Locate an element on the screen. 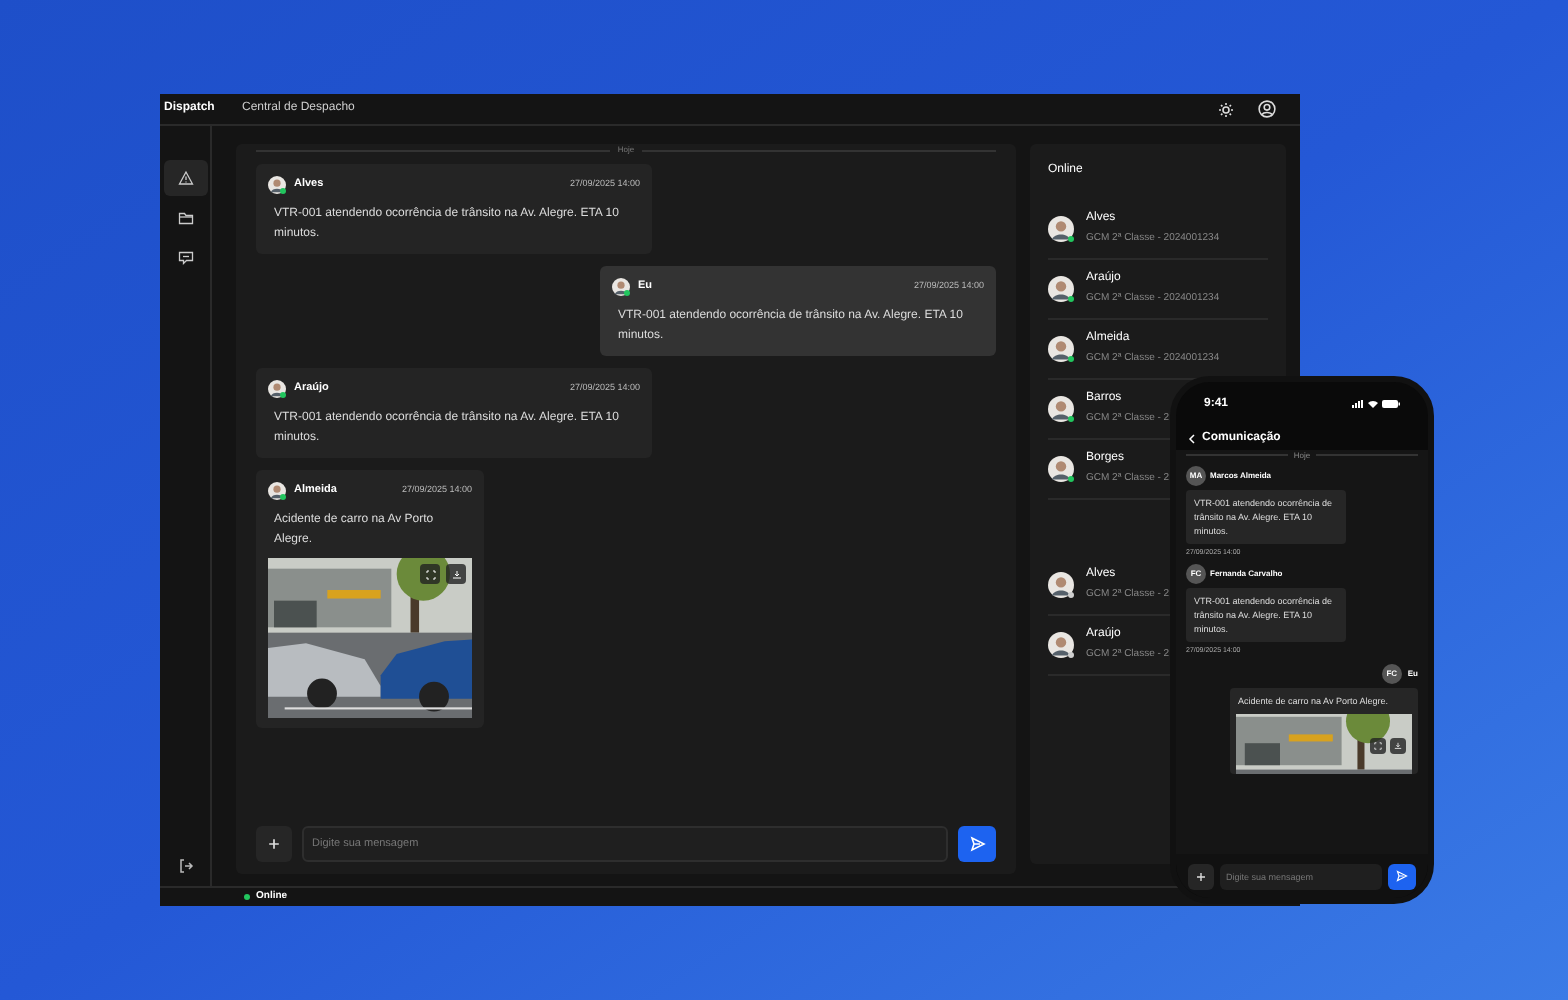  sun-icon is located at coordinates (1226, 109).